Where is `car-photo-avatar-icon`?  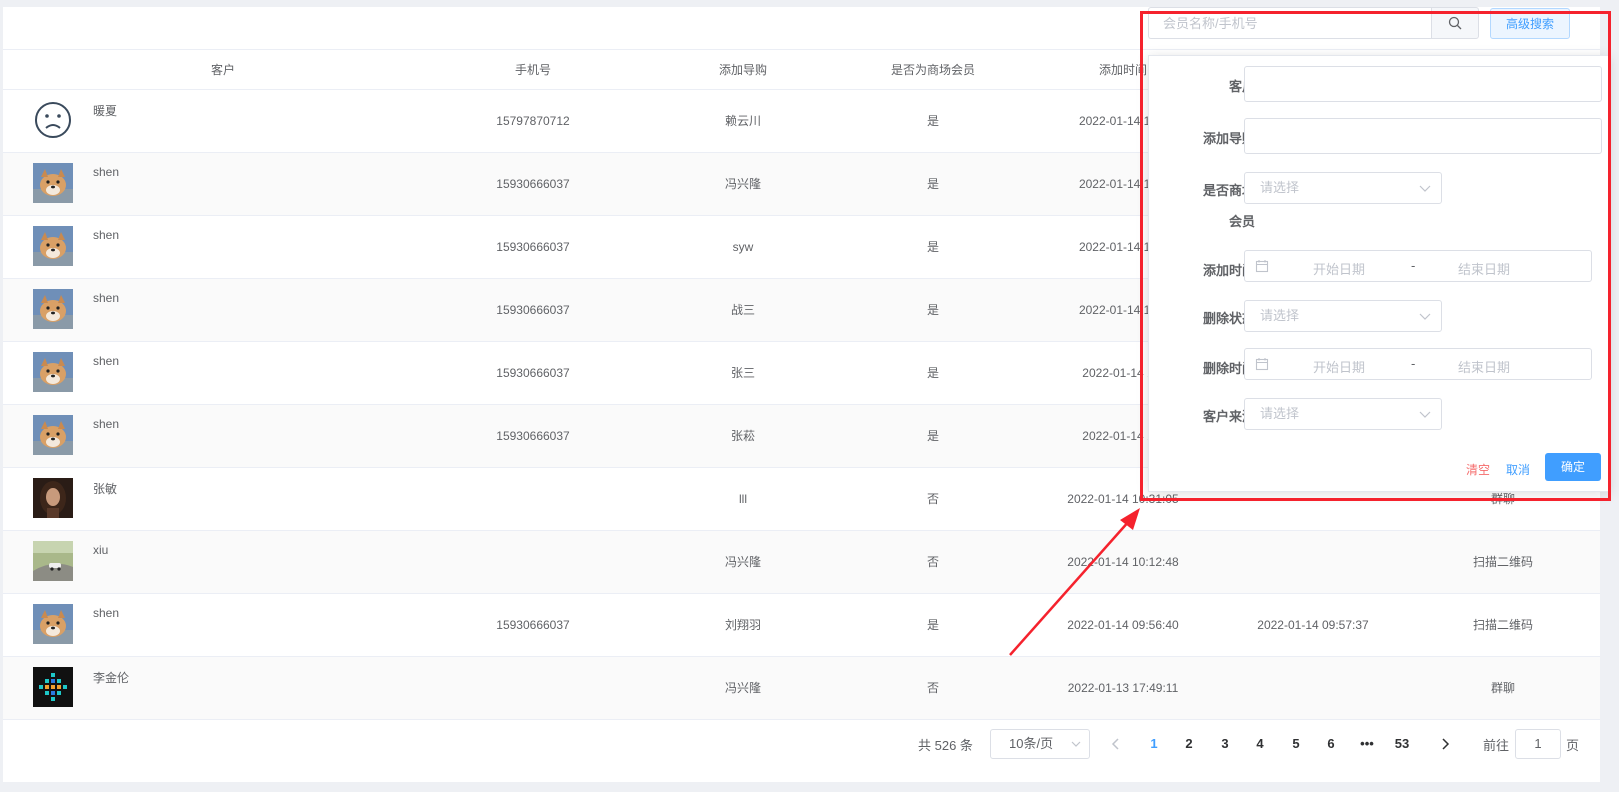 car-photo-avatar-icon is located at coordinates (53, 561).